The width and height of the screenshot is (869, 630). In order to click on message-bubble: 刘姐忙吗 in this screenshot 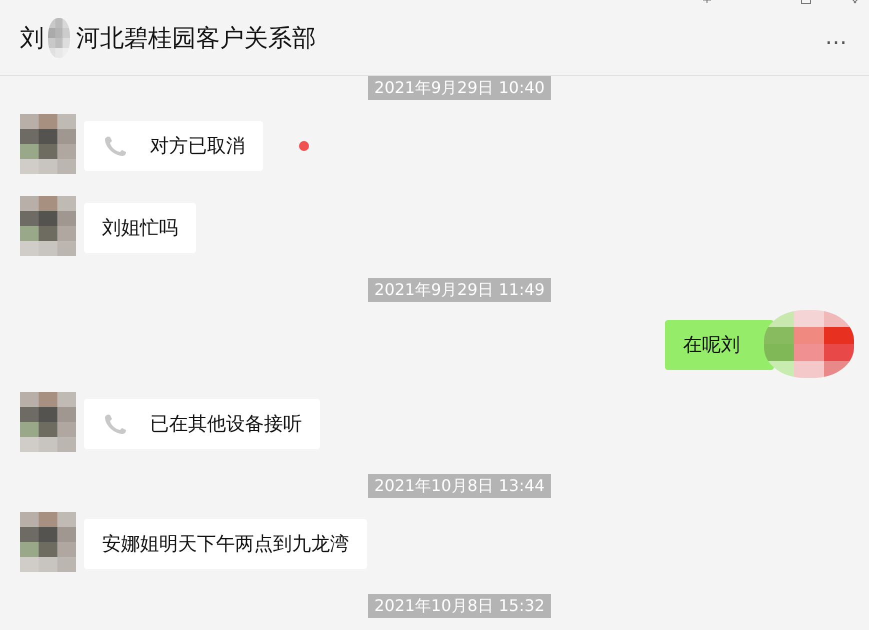, I will do `click(140, 228)`.